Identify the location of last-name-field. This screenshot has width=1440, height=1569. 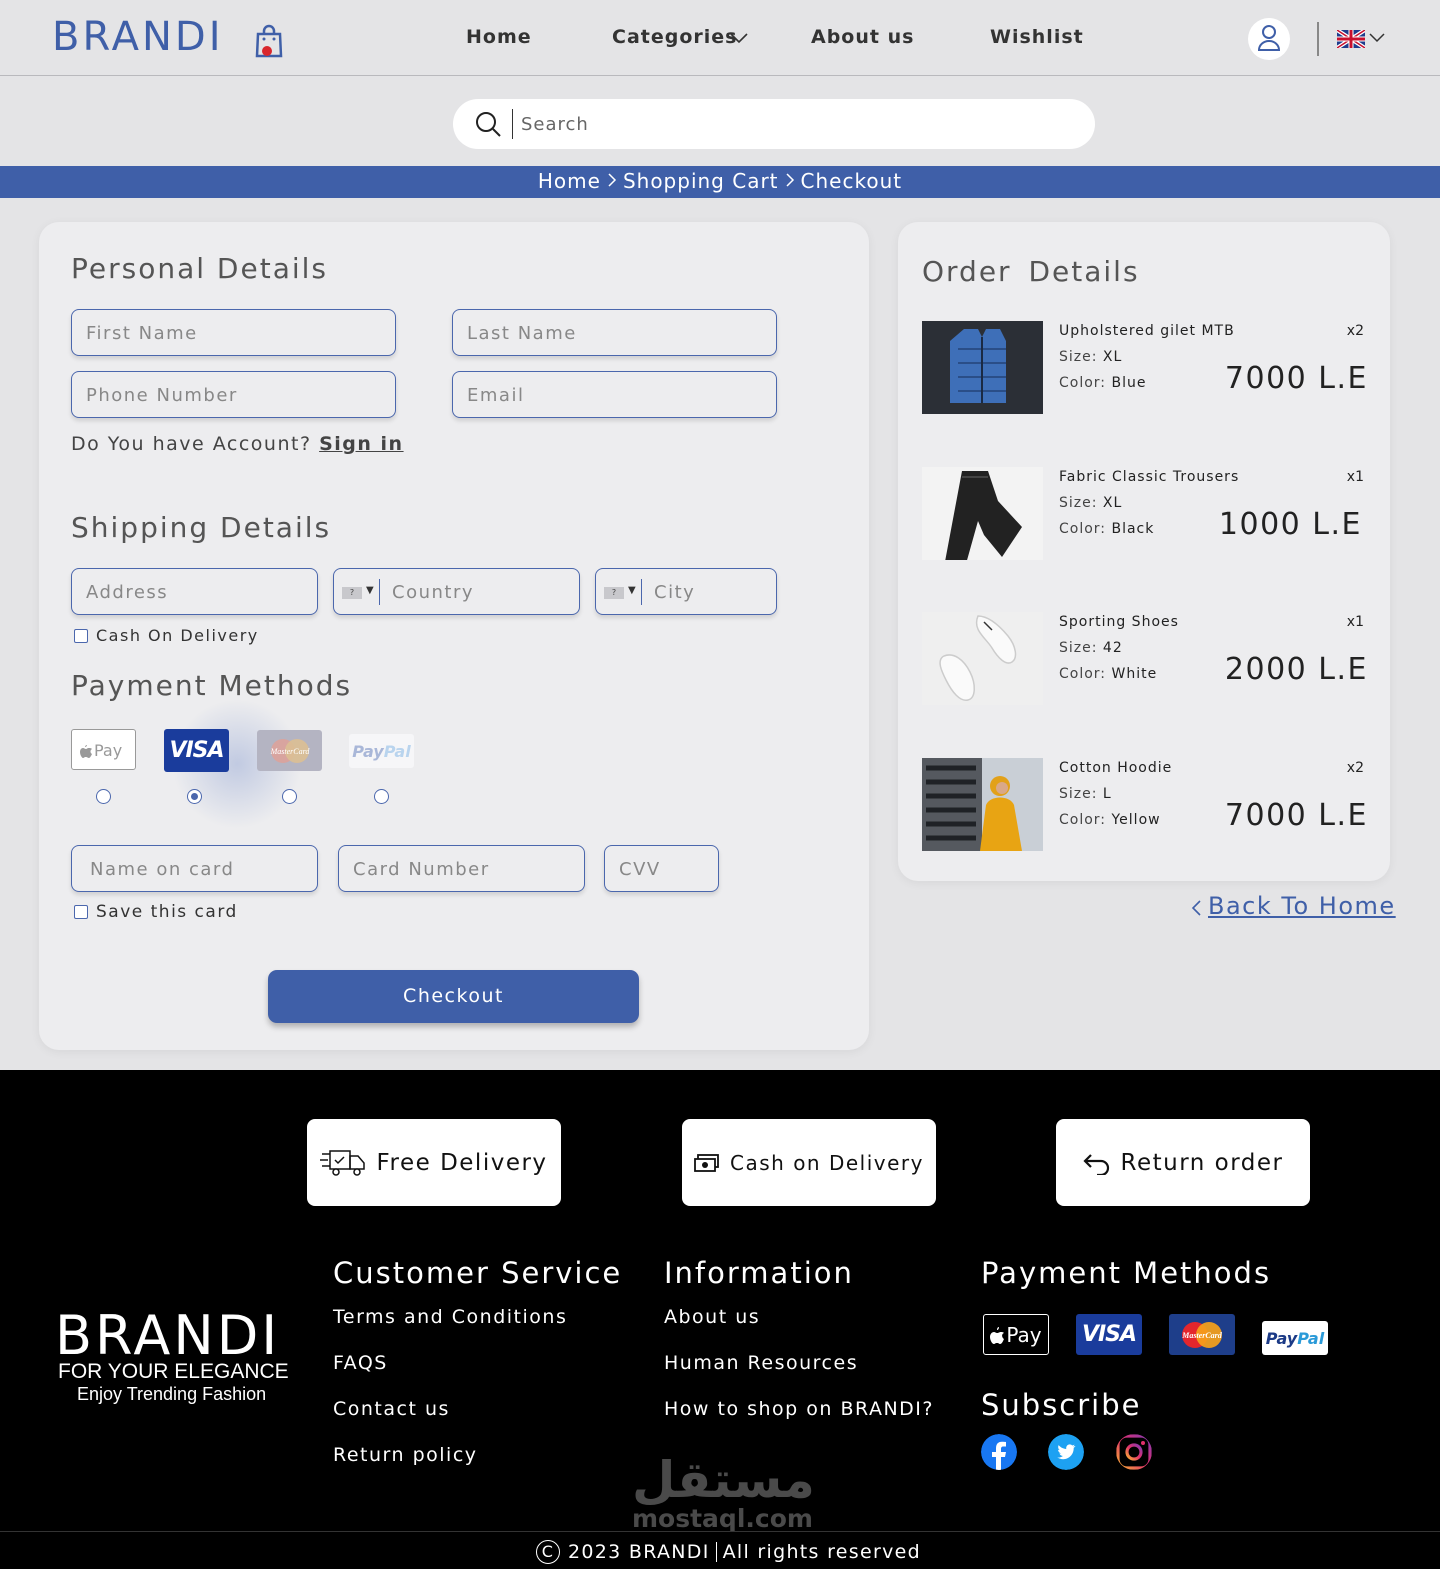
(614, 332).